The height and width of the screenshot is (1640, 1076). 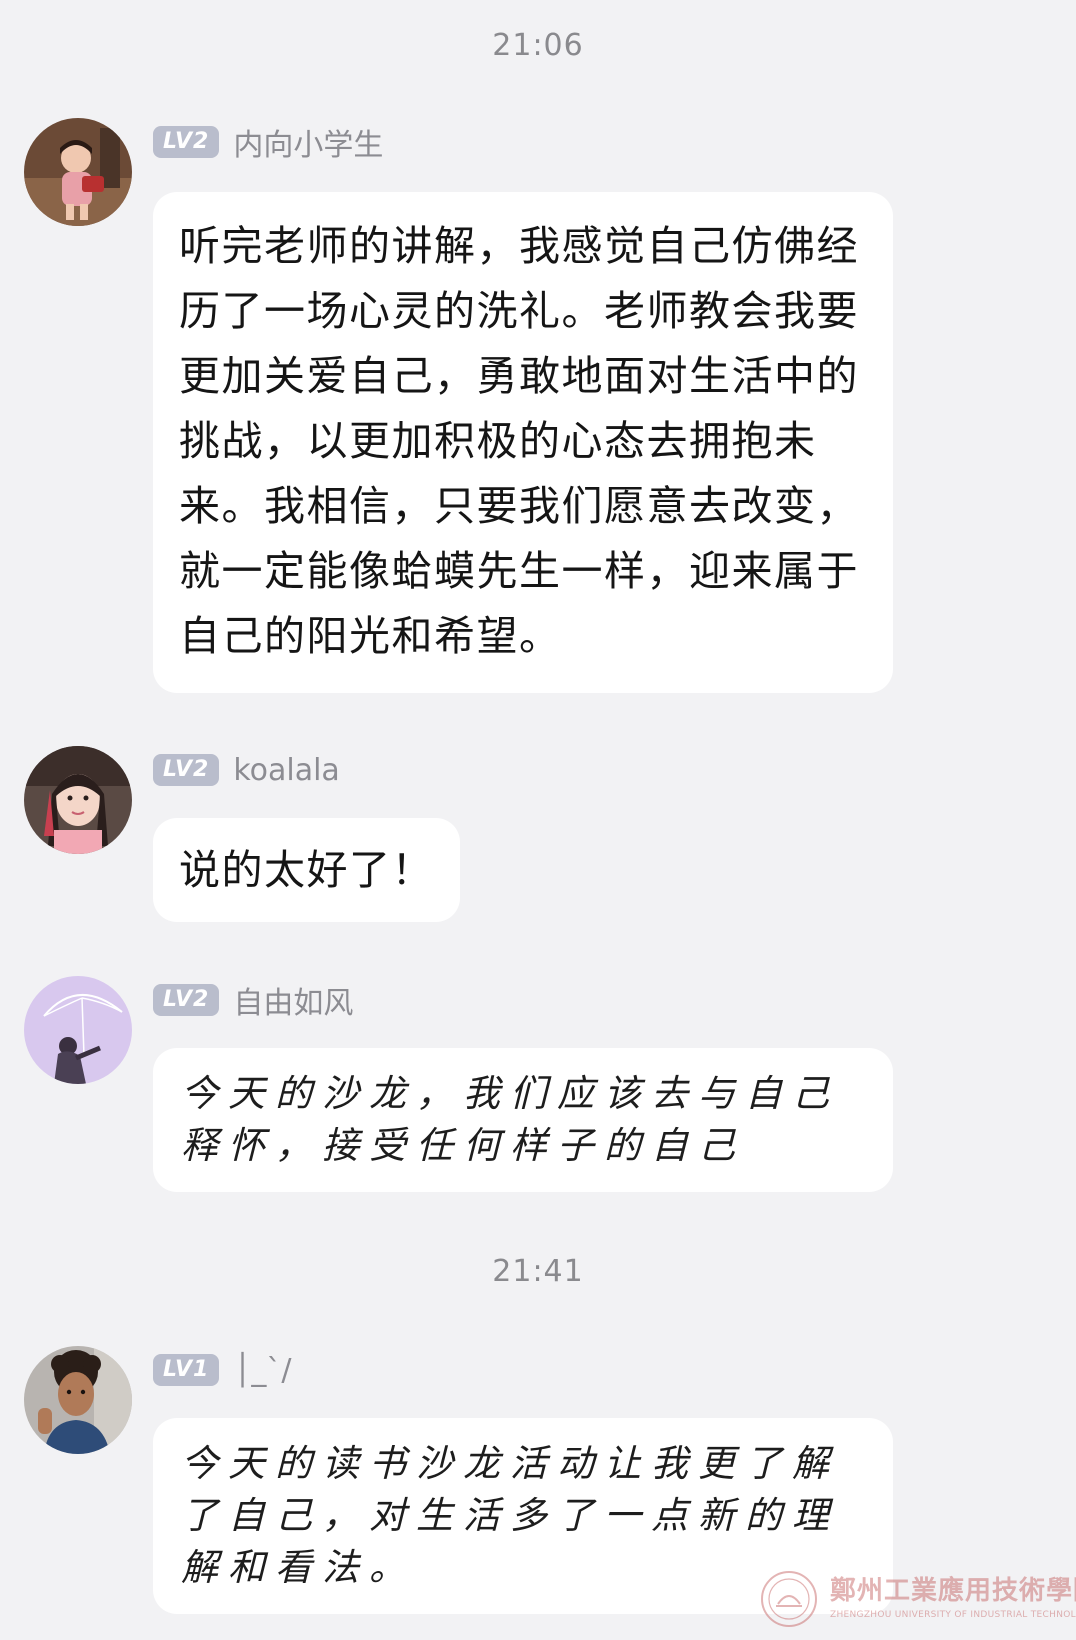 What do you see at coordinates (308, 142) in the screenshot?
I see `sender-name: 内向小学生` at bounding box center [308, 142].